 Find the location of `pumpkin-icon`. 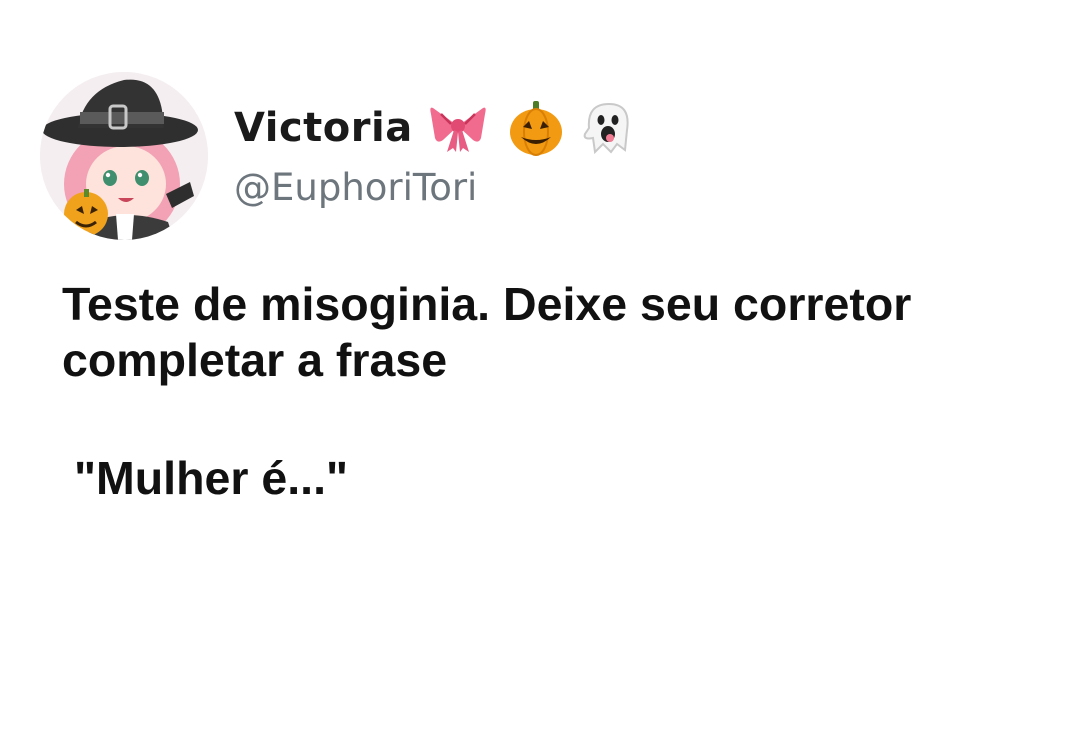

pumpkin-icon is located at coordinates (536, 128).